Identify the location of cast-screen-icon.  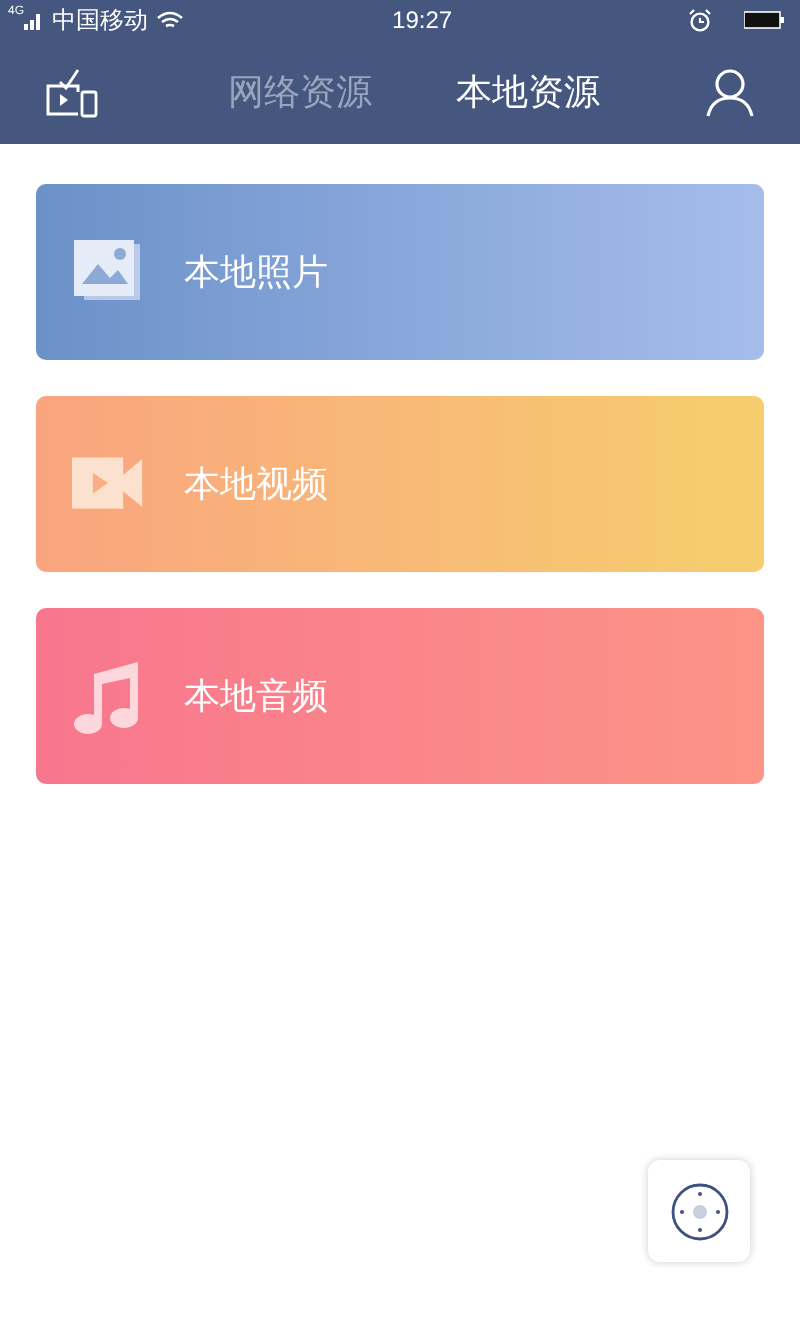
(72, 92).